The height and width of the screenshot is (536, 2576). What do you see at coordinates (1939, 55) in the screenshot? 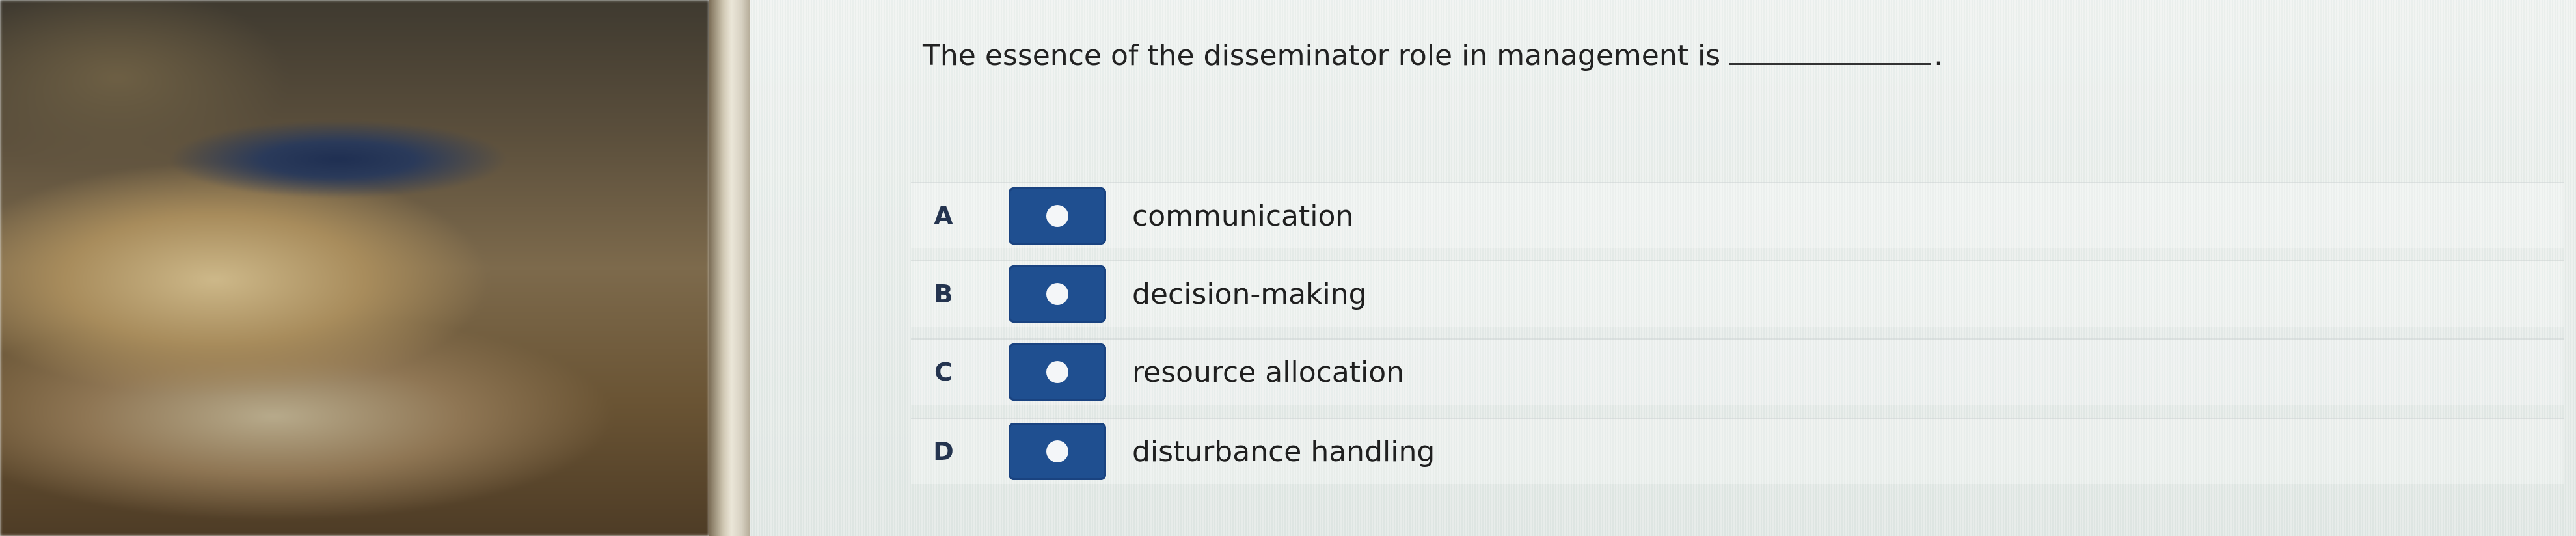
I see `question-period: .` at bounding box center [1939, 55].